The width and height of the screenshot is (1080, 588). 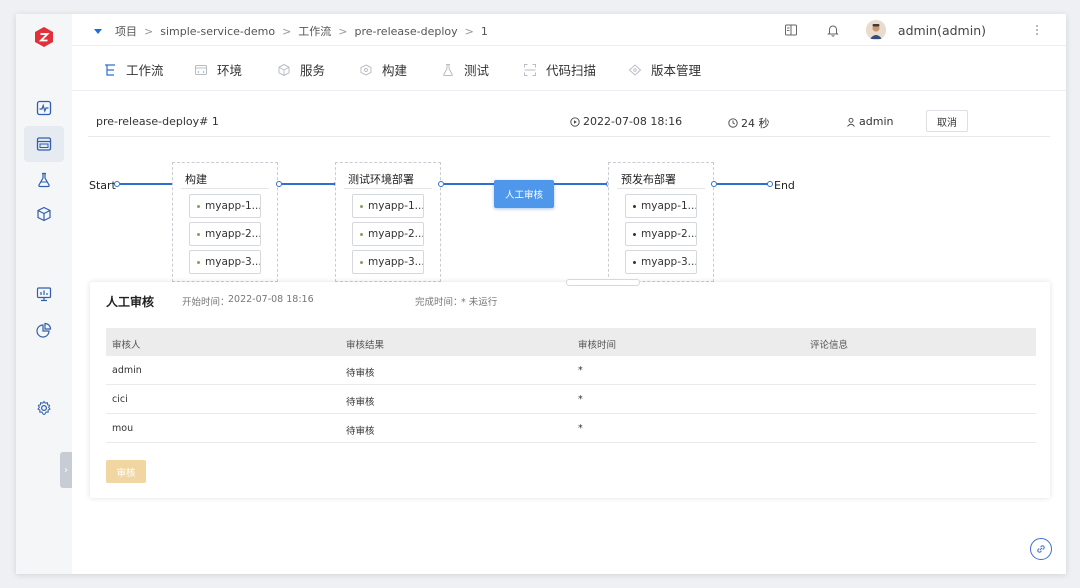 I want to click on tab-workflow: 工作流, so click(x=133, y=69).